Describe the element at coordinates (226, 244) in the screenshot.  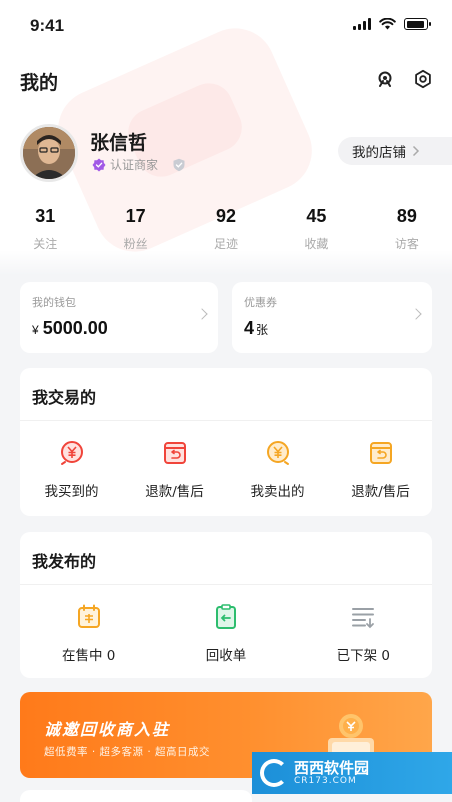
I see `stat-label: 足迹` at that location.